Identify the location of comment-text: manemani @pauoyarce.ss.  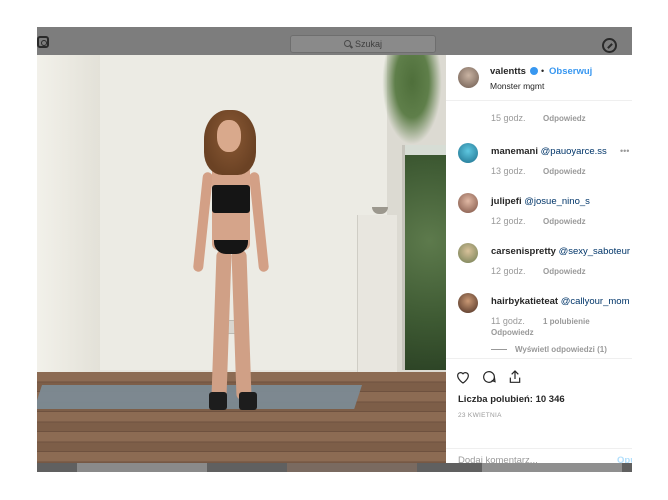
(549, 151).